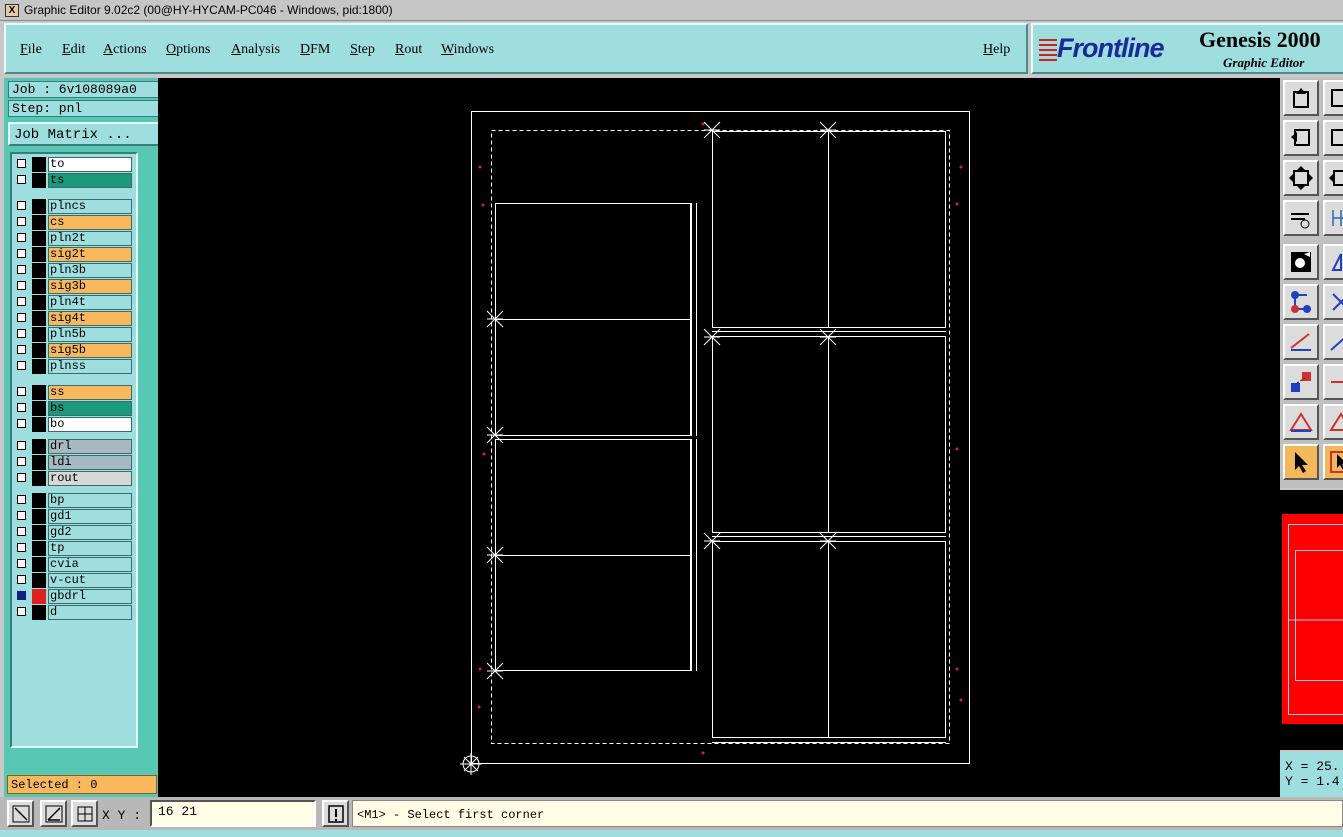  What do you see at coordinates (90, 238) in the screenshot?
I see `layer-name: pln2t` at bounding box center [90, 238].